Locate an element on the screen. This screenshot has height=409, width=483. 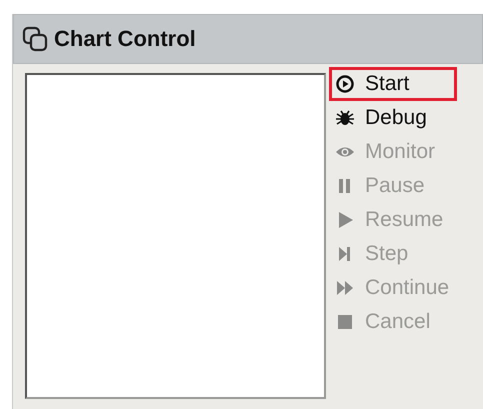
play-circle-icon is located at coordinates (345, 84).